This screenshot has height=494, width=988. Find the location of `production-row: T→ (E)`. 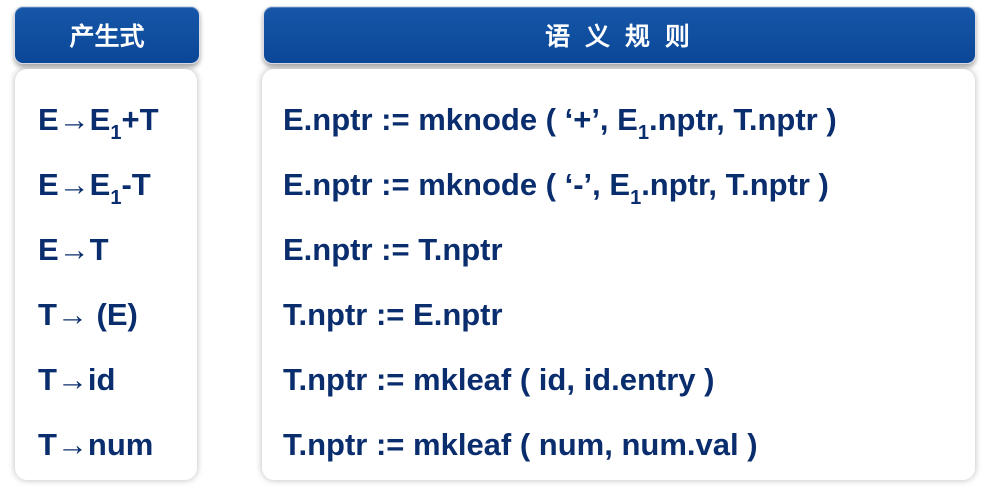

production-row: T→ (E) is located at coordinates (88, 314).